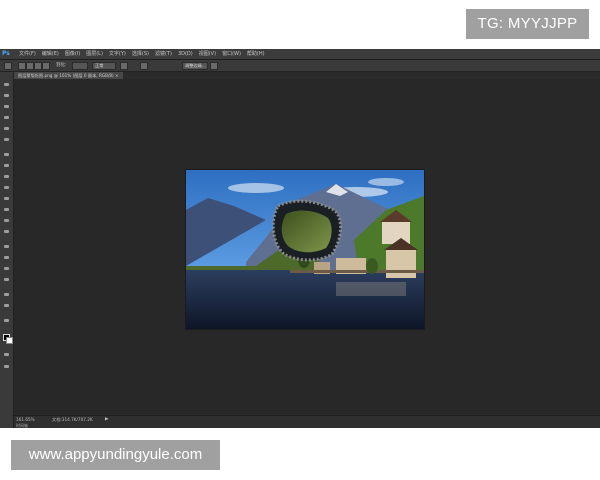  I want to click on menu-image: 图像(I), so click(72, 54).